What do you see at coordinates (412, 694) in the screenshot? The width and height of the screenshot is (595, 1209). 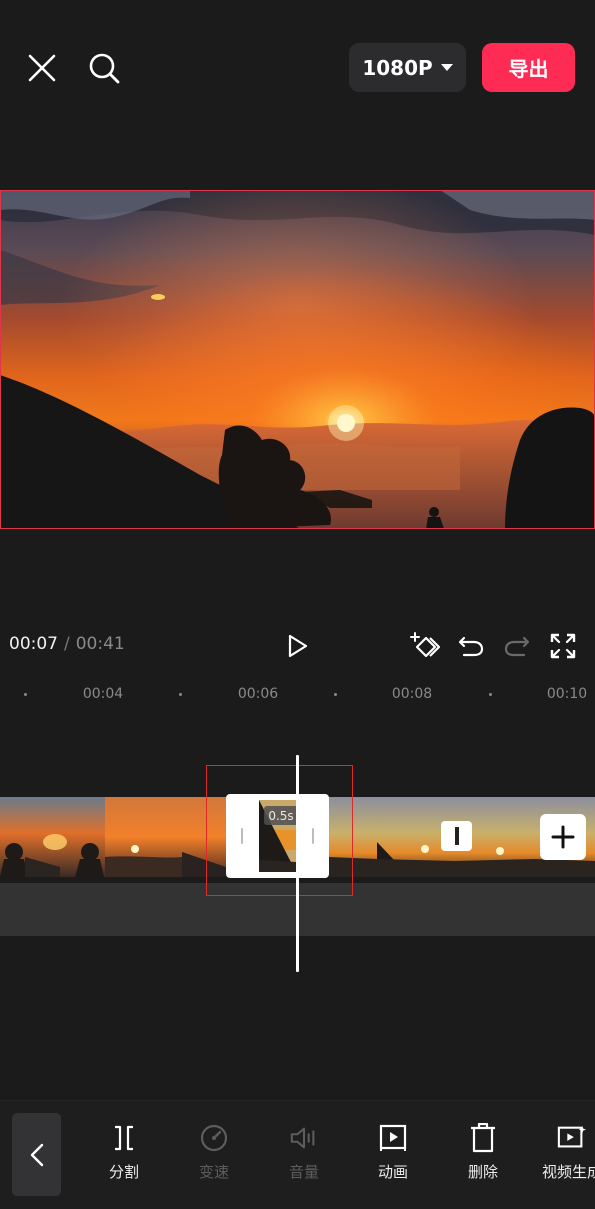 I see `ruler-label: 00:08` at bounding box center [412, 694].